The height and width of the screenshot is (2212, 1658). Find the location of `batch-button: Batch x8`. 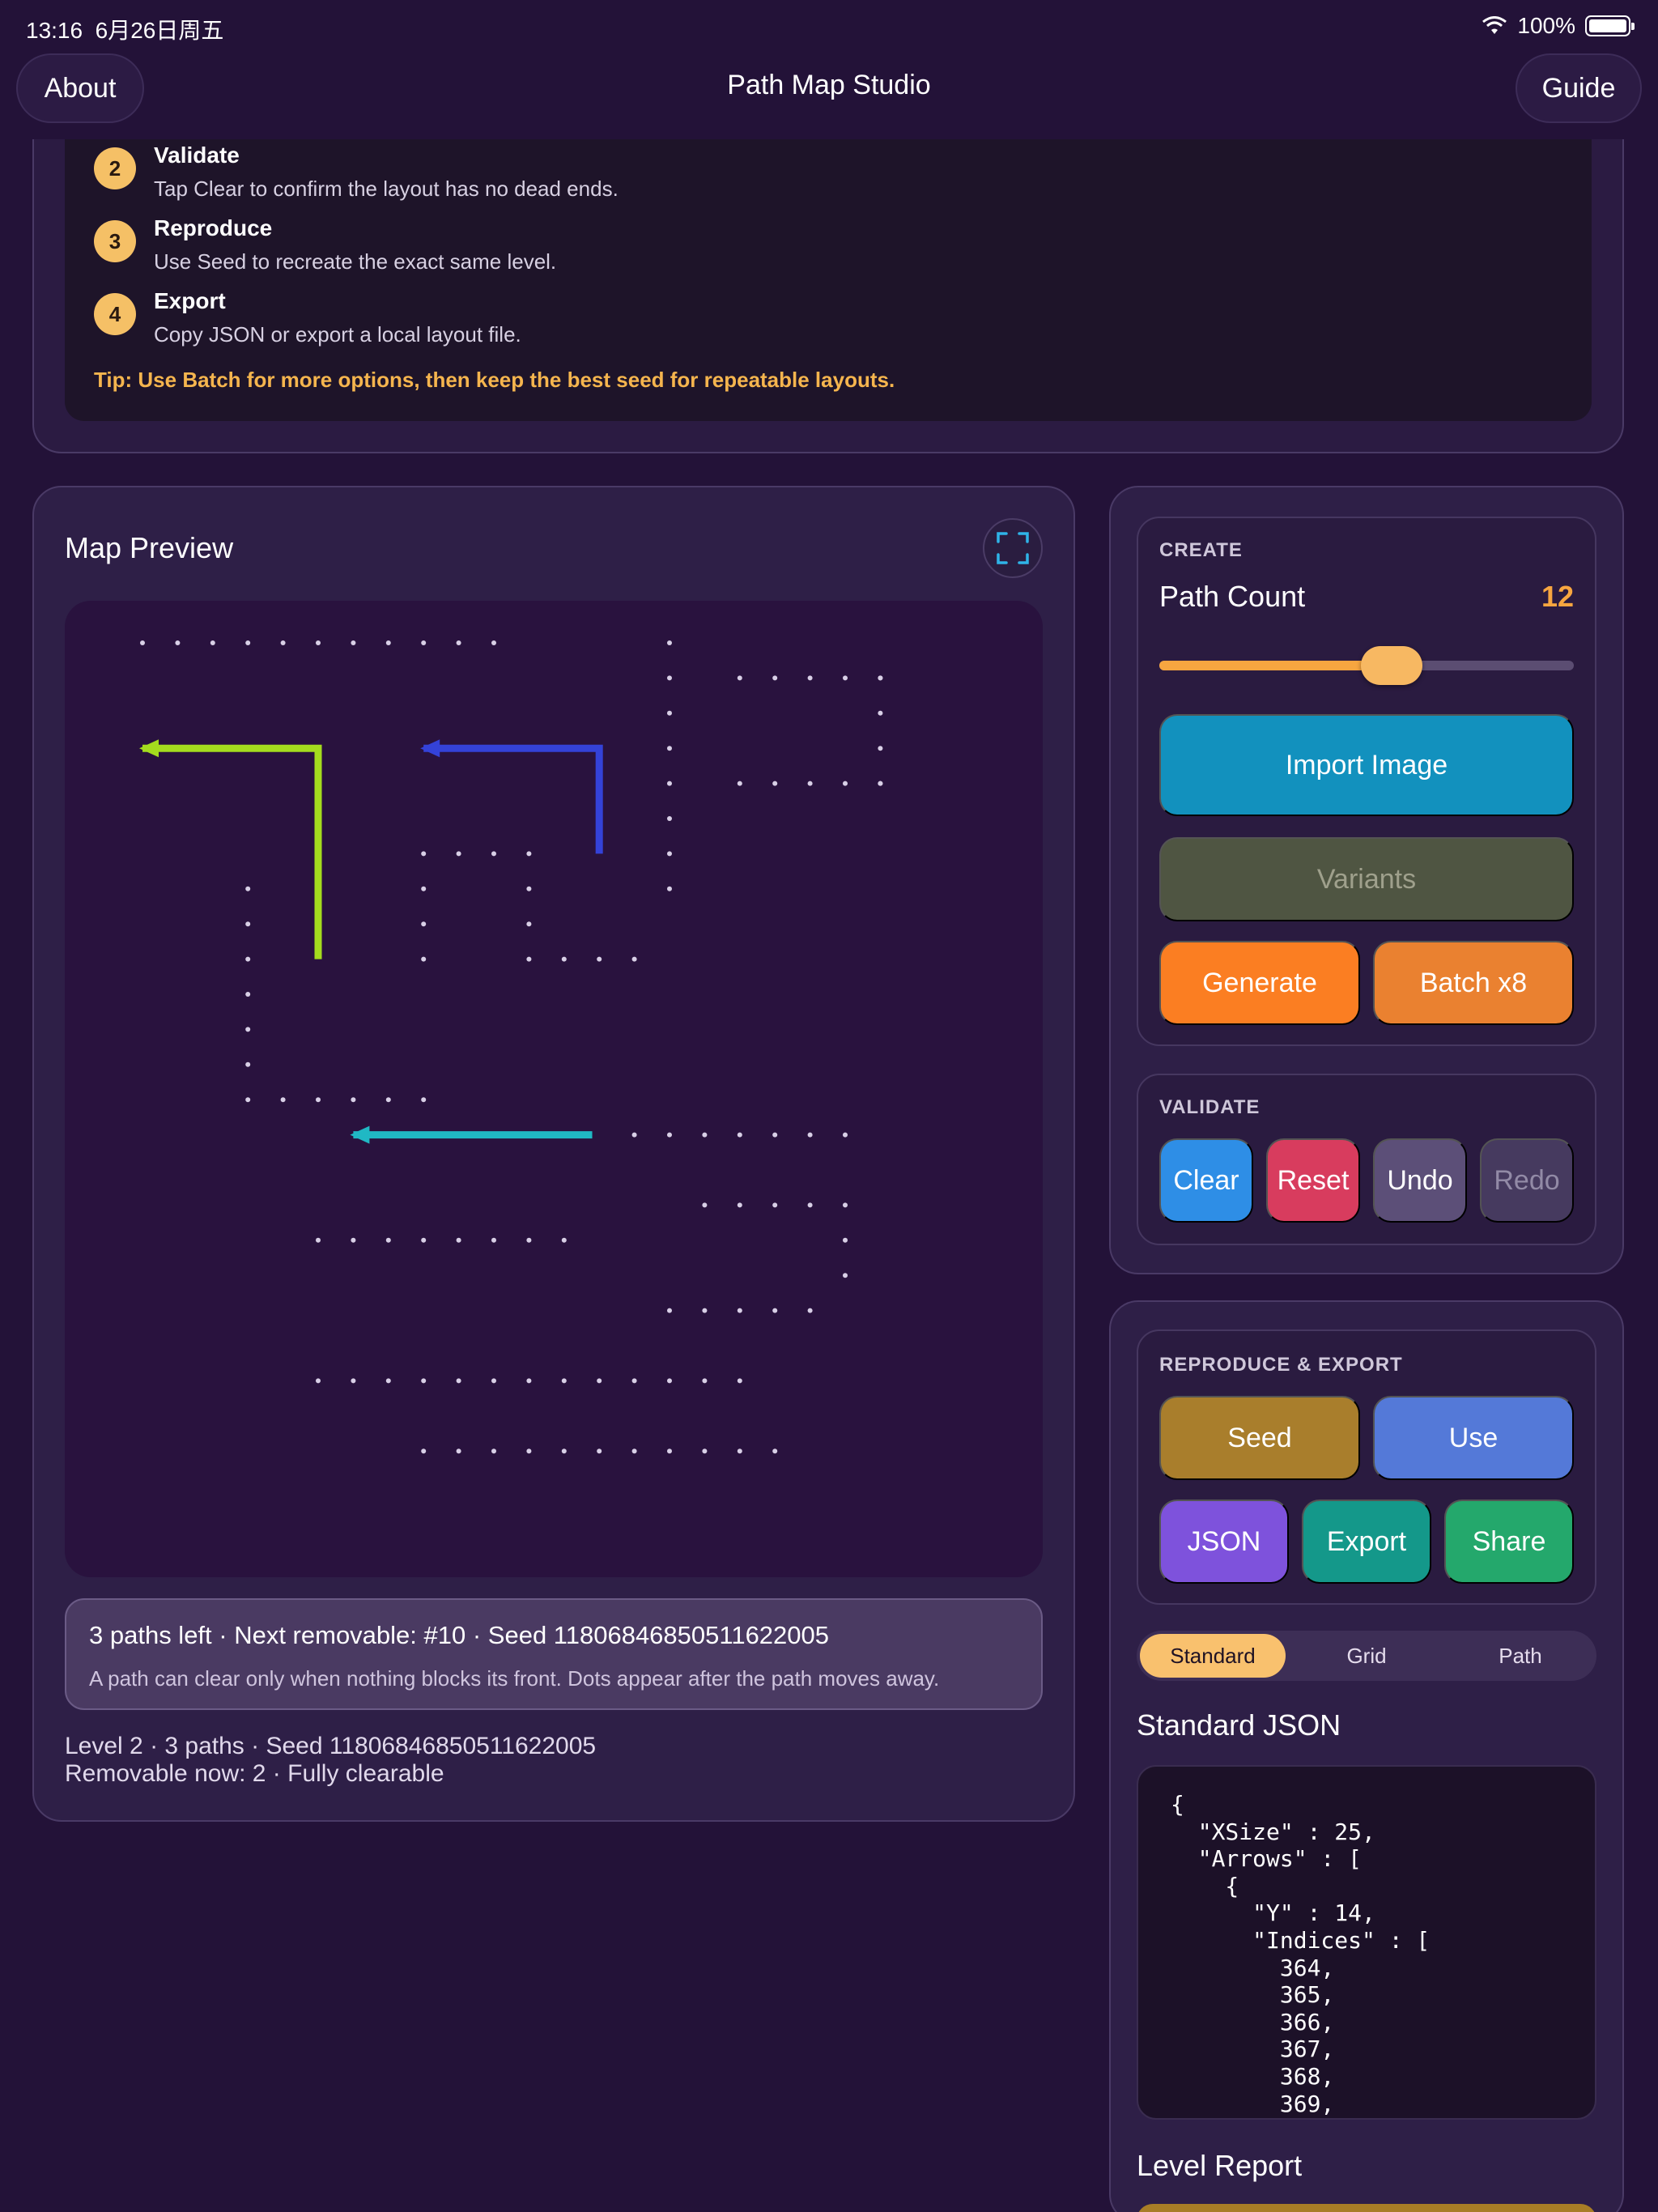

batch-button: Batch x8 is located at coordinates (1473, 983).